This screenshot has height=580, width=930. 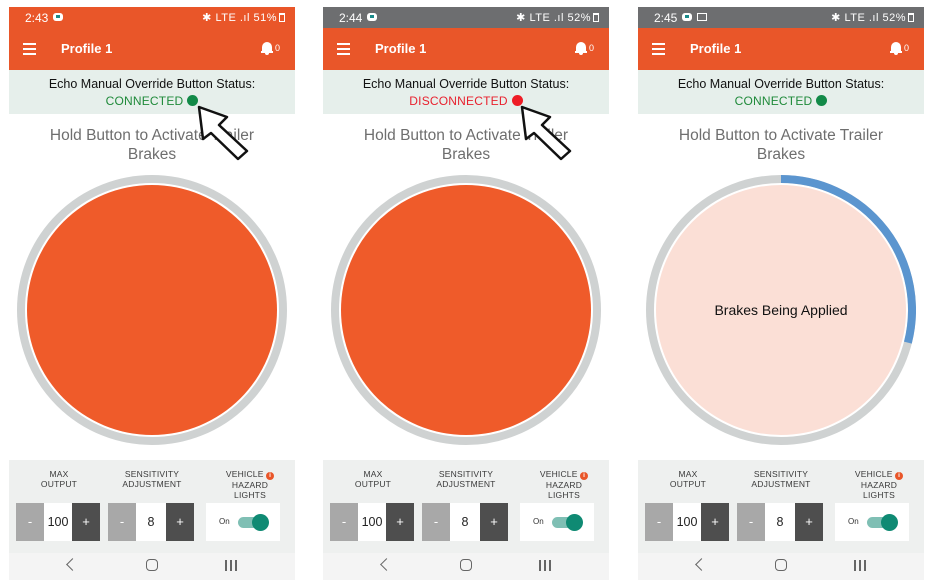 I want to click on app-bar-title: Profile 1, so click(x=401, y=48).